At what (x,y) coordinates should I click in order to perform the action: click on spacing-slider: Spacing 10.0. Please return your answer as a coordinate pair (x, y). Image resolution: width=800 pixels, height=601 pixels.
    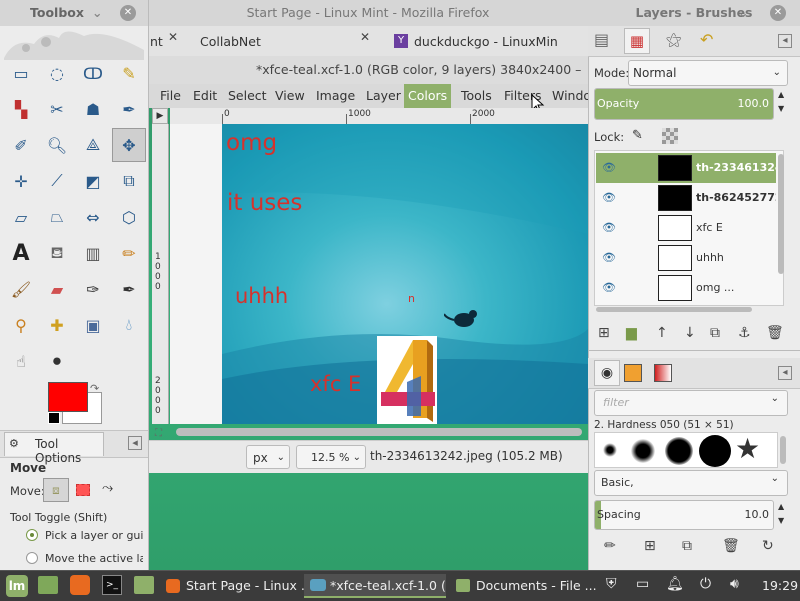
    Looking at the image, I should click on (684, 515).